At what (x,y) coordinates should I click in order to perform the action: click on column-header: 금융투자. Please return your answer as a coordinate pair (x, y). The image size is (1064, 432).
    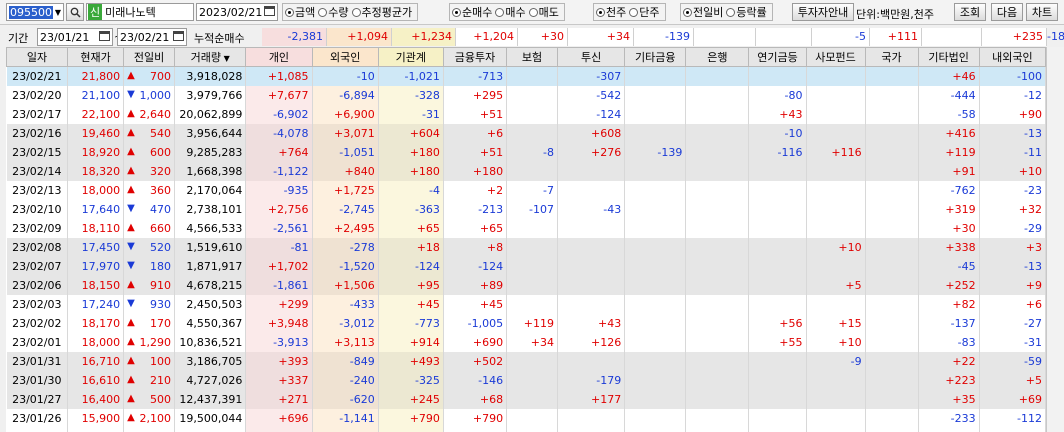
    Looking at the image, I should click on (475, 57).